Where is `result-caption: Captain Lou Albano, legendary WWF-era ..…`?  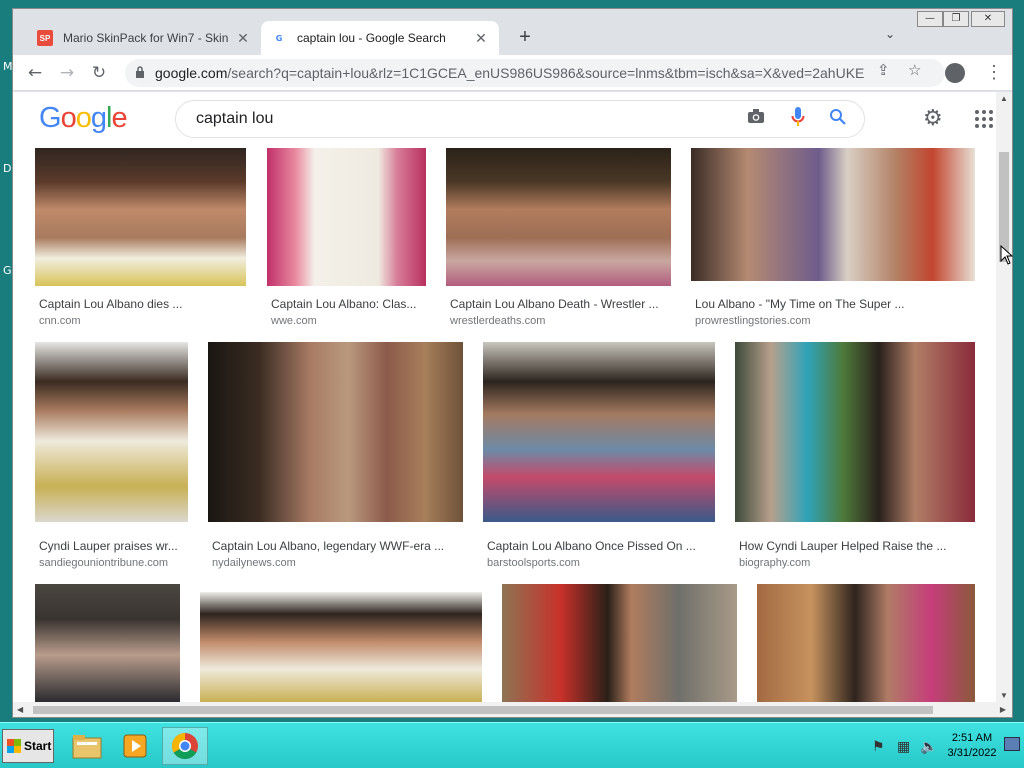 result-caption: Captain Lou Albano, legendary WWF-era ..… is located at coordinates (334, 546).